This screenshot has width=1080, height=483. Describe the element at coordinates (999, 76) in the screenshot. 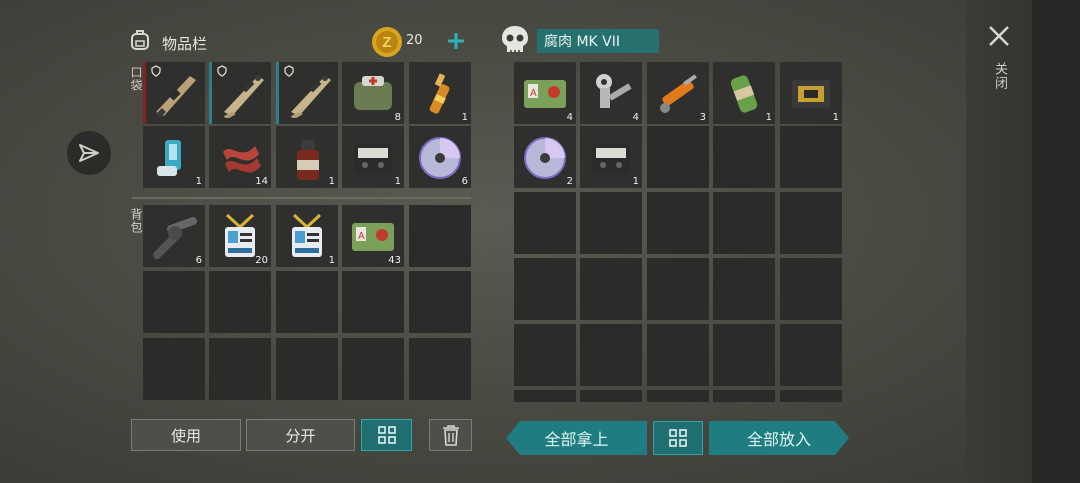

I see `close-label: 关闭` at that location.